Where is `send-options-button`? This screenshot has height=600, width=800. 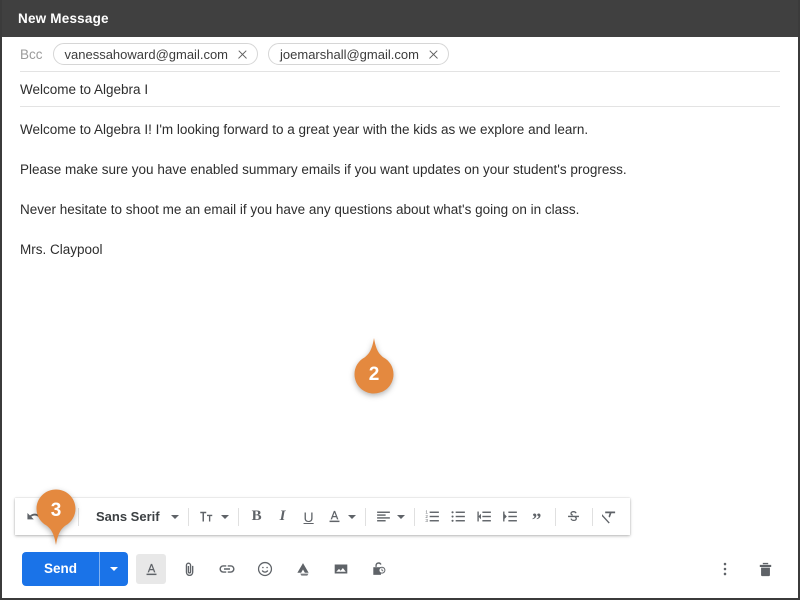
send-options-button is located at coordinates (114, 569).